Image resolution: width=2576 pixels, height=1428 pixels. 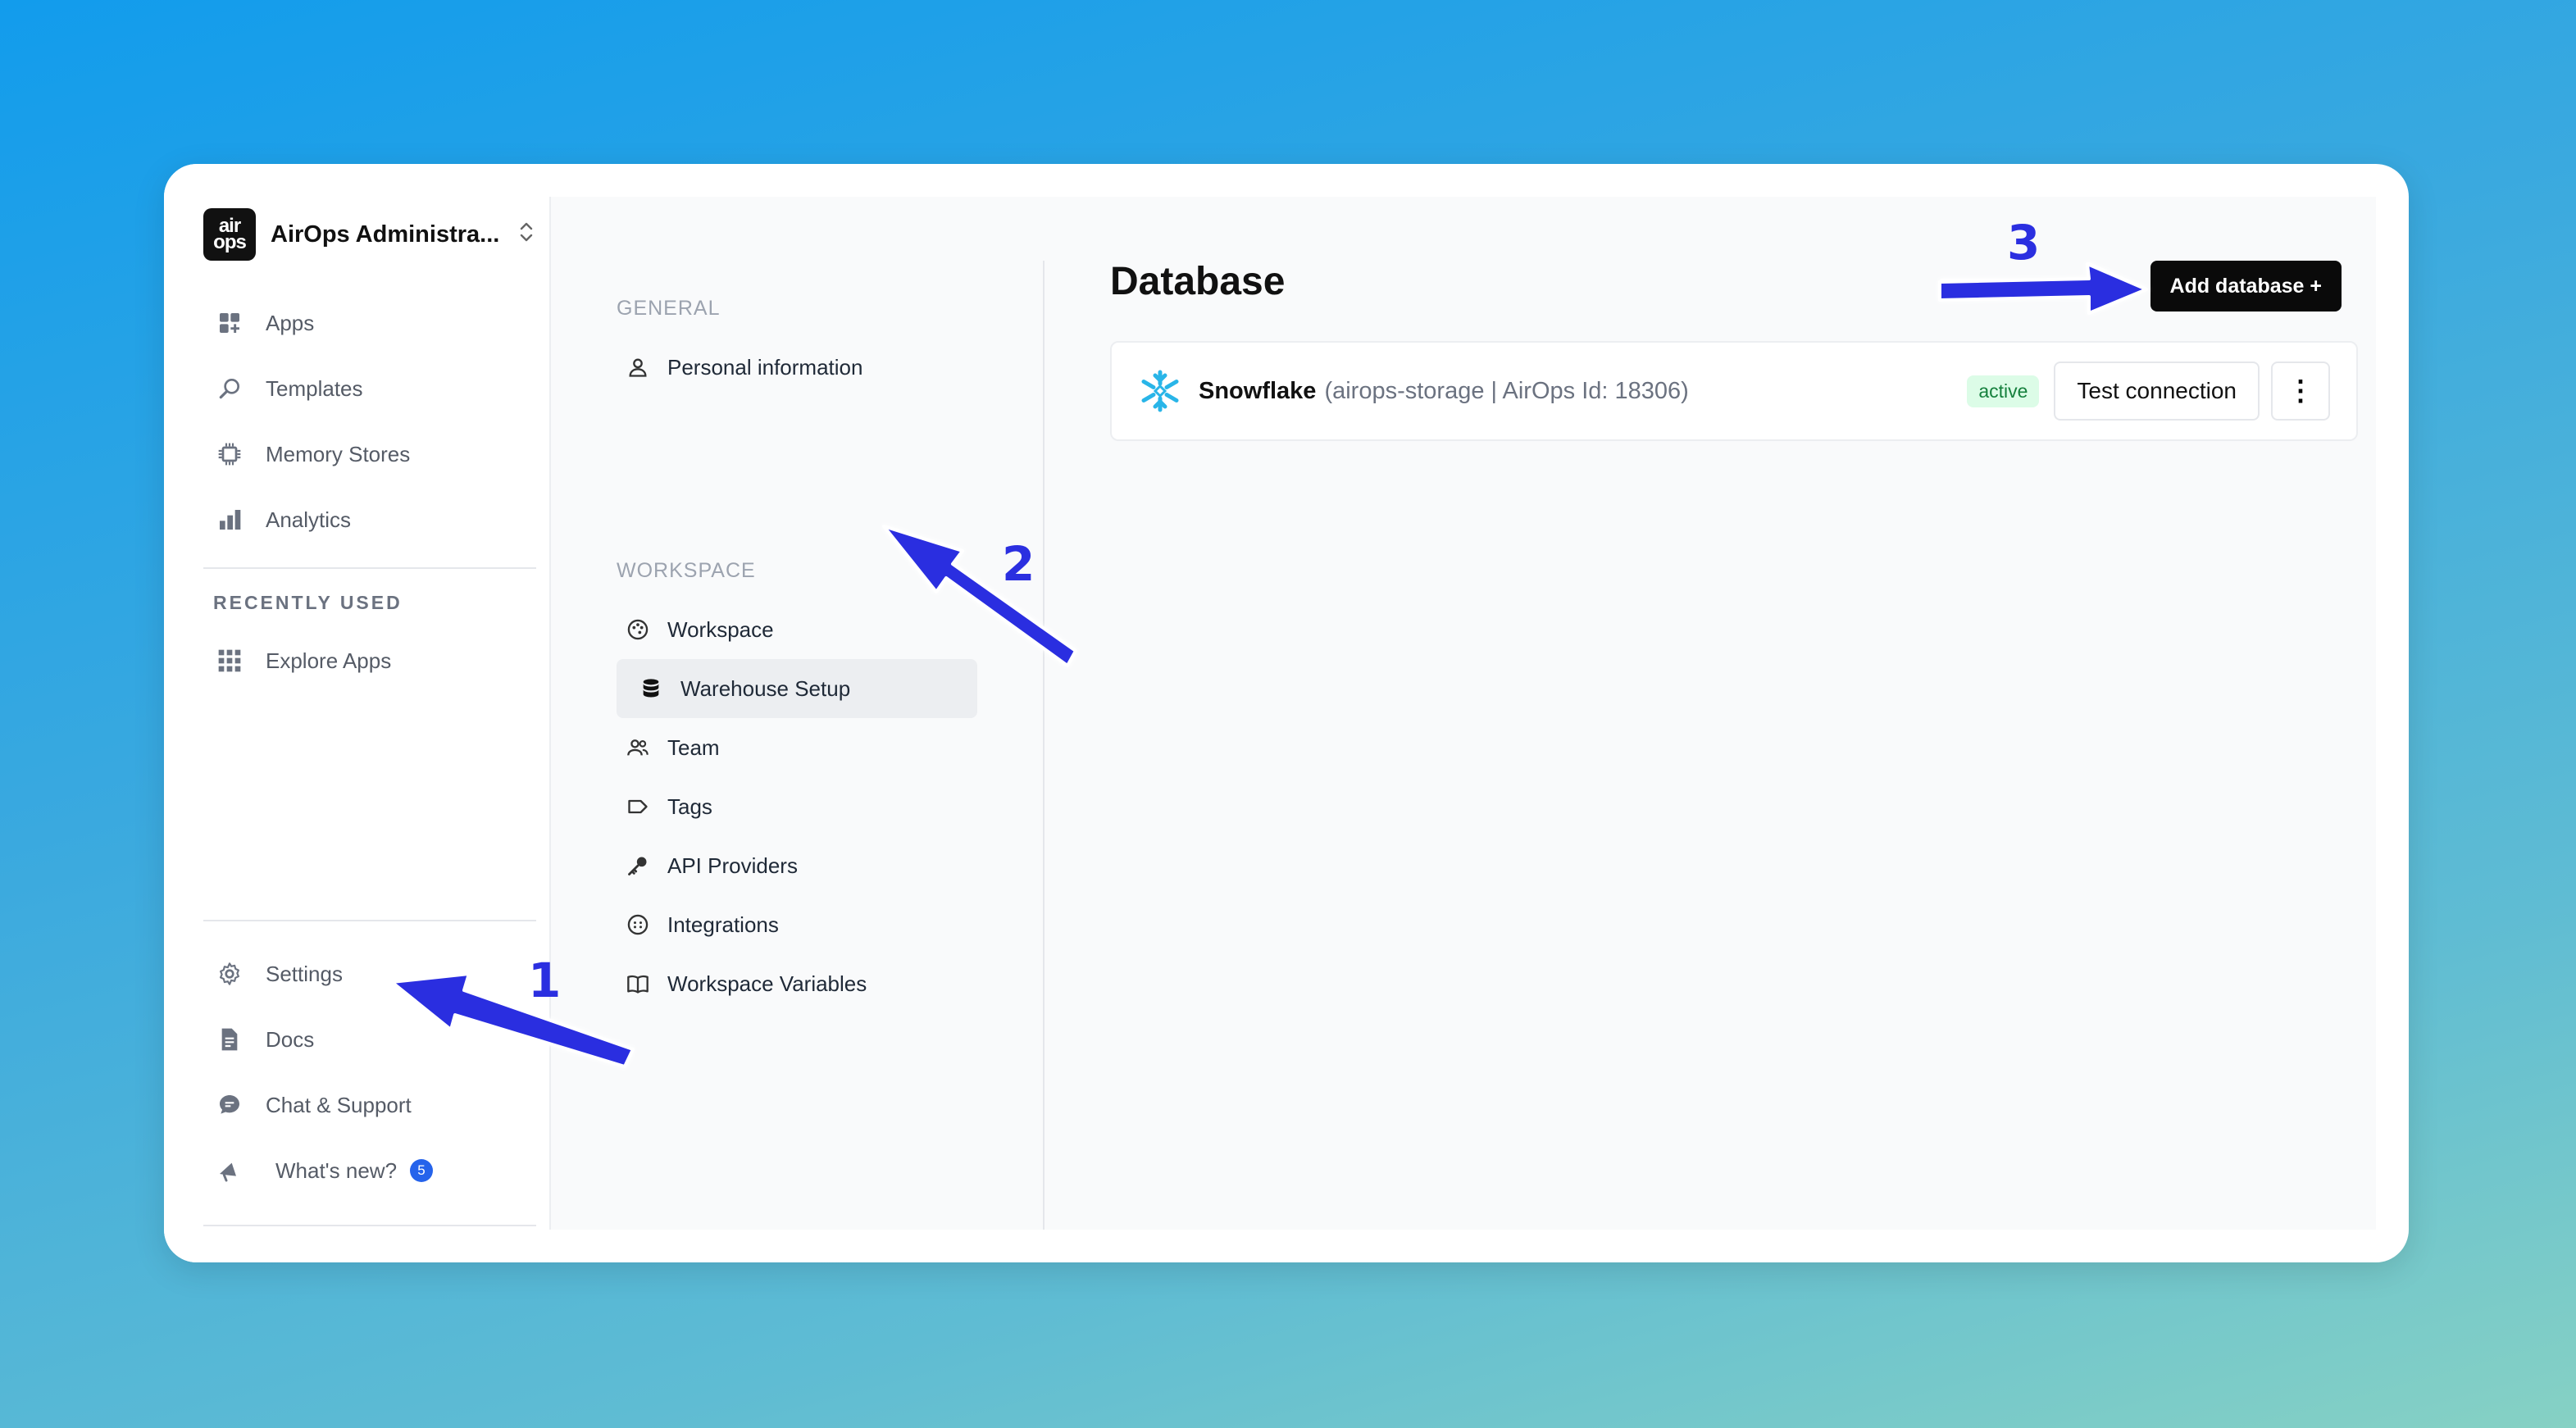 What do you see at coordinates (669, 308) in the screenshot?
I see `general-section-label: GENERAL` at bounding box center [669, 308].